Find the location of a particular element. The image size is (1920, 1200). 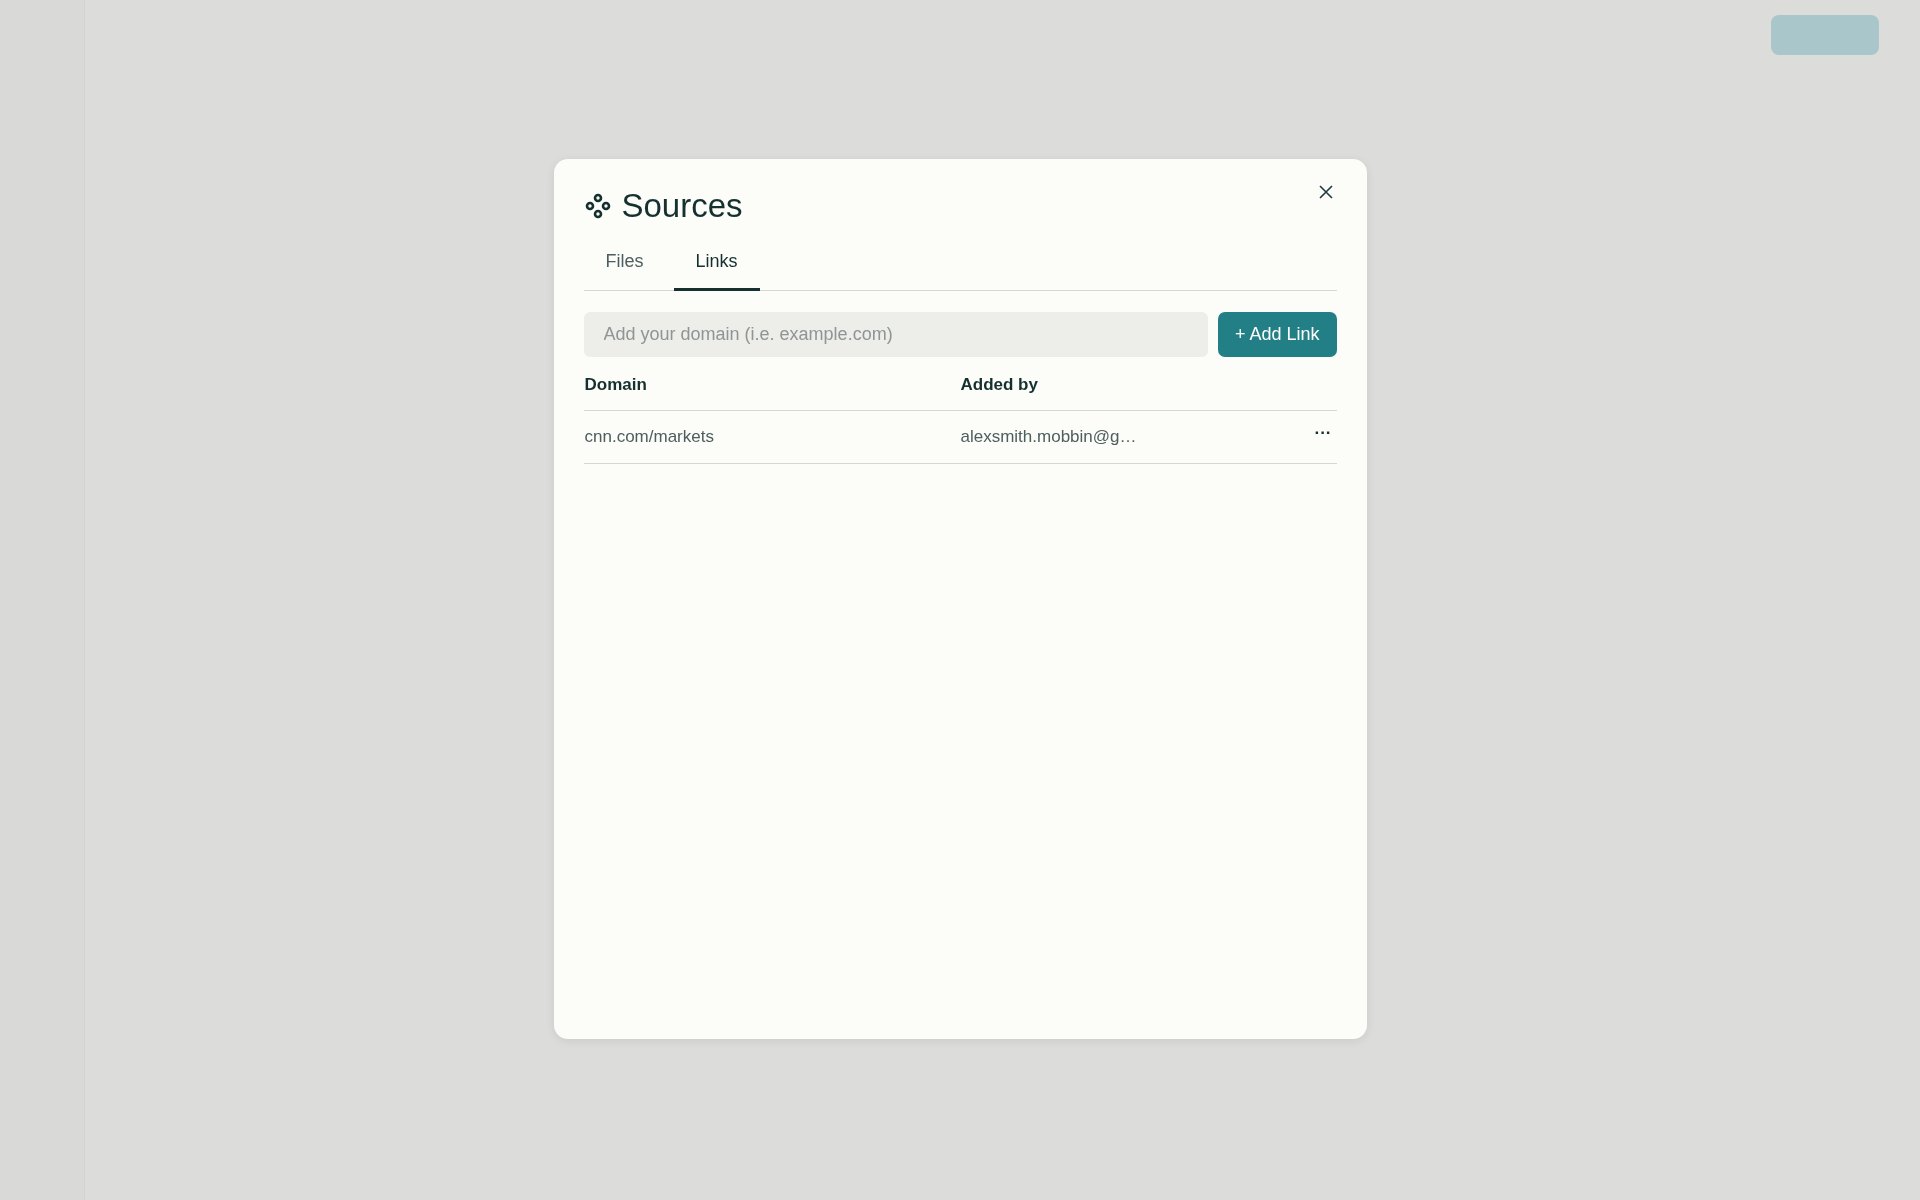

tab: Files is located at coordinates (624, 265).